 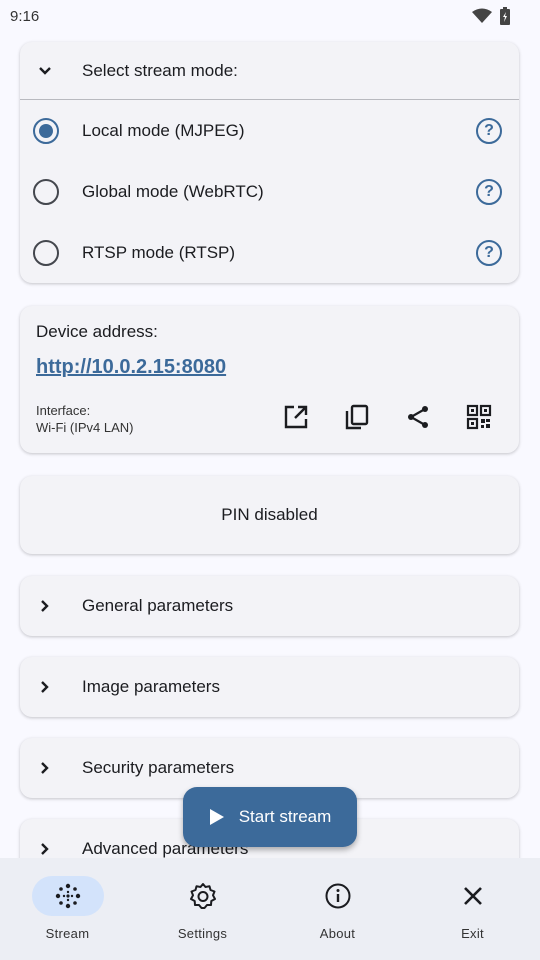 I want to click on nav-label: Settings, so click(x=202, y=933).